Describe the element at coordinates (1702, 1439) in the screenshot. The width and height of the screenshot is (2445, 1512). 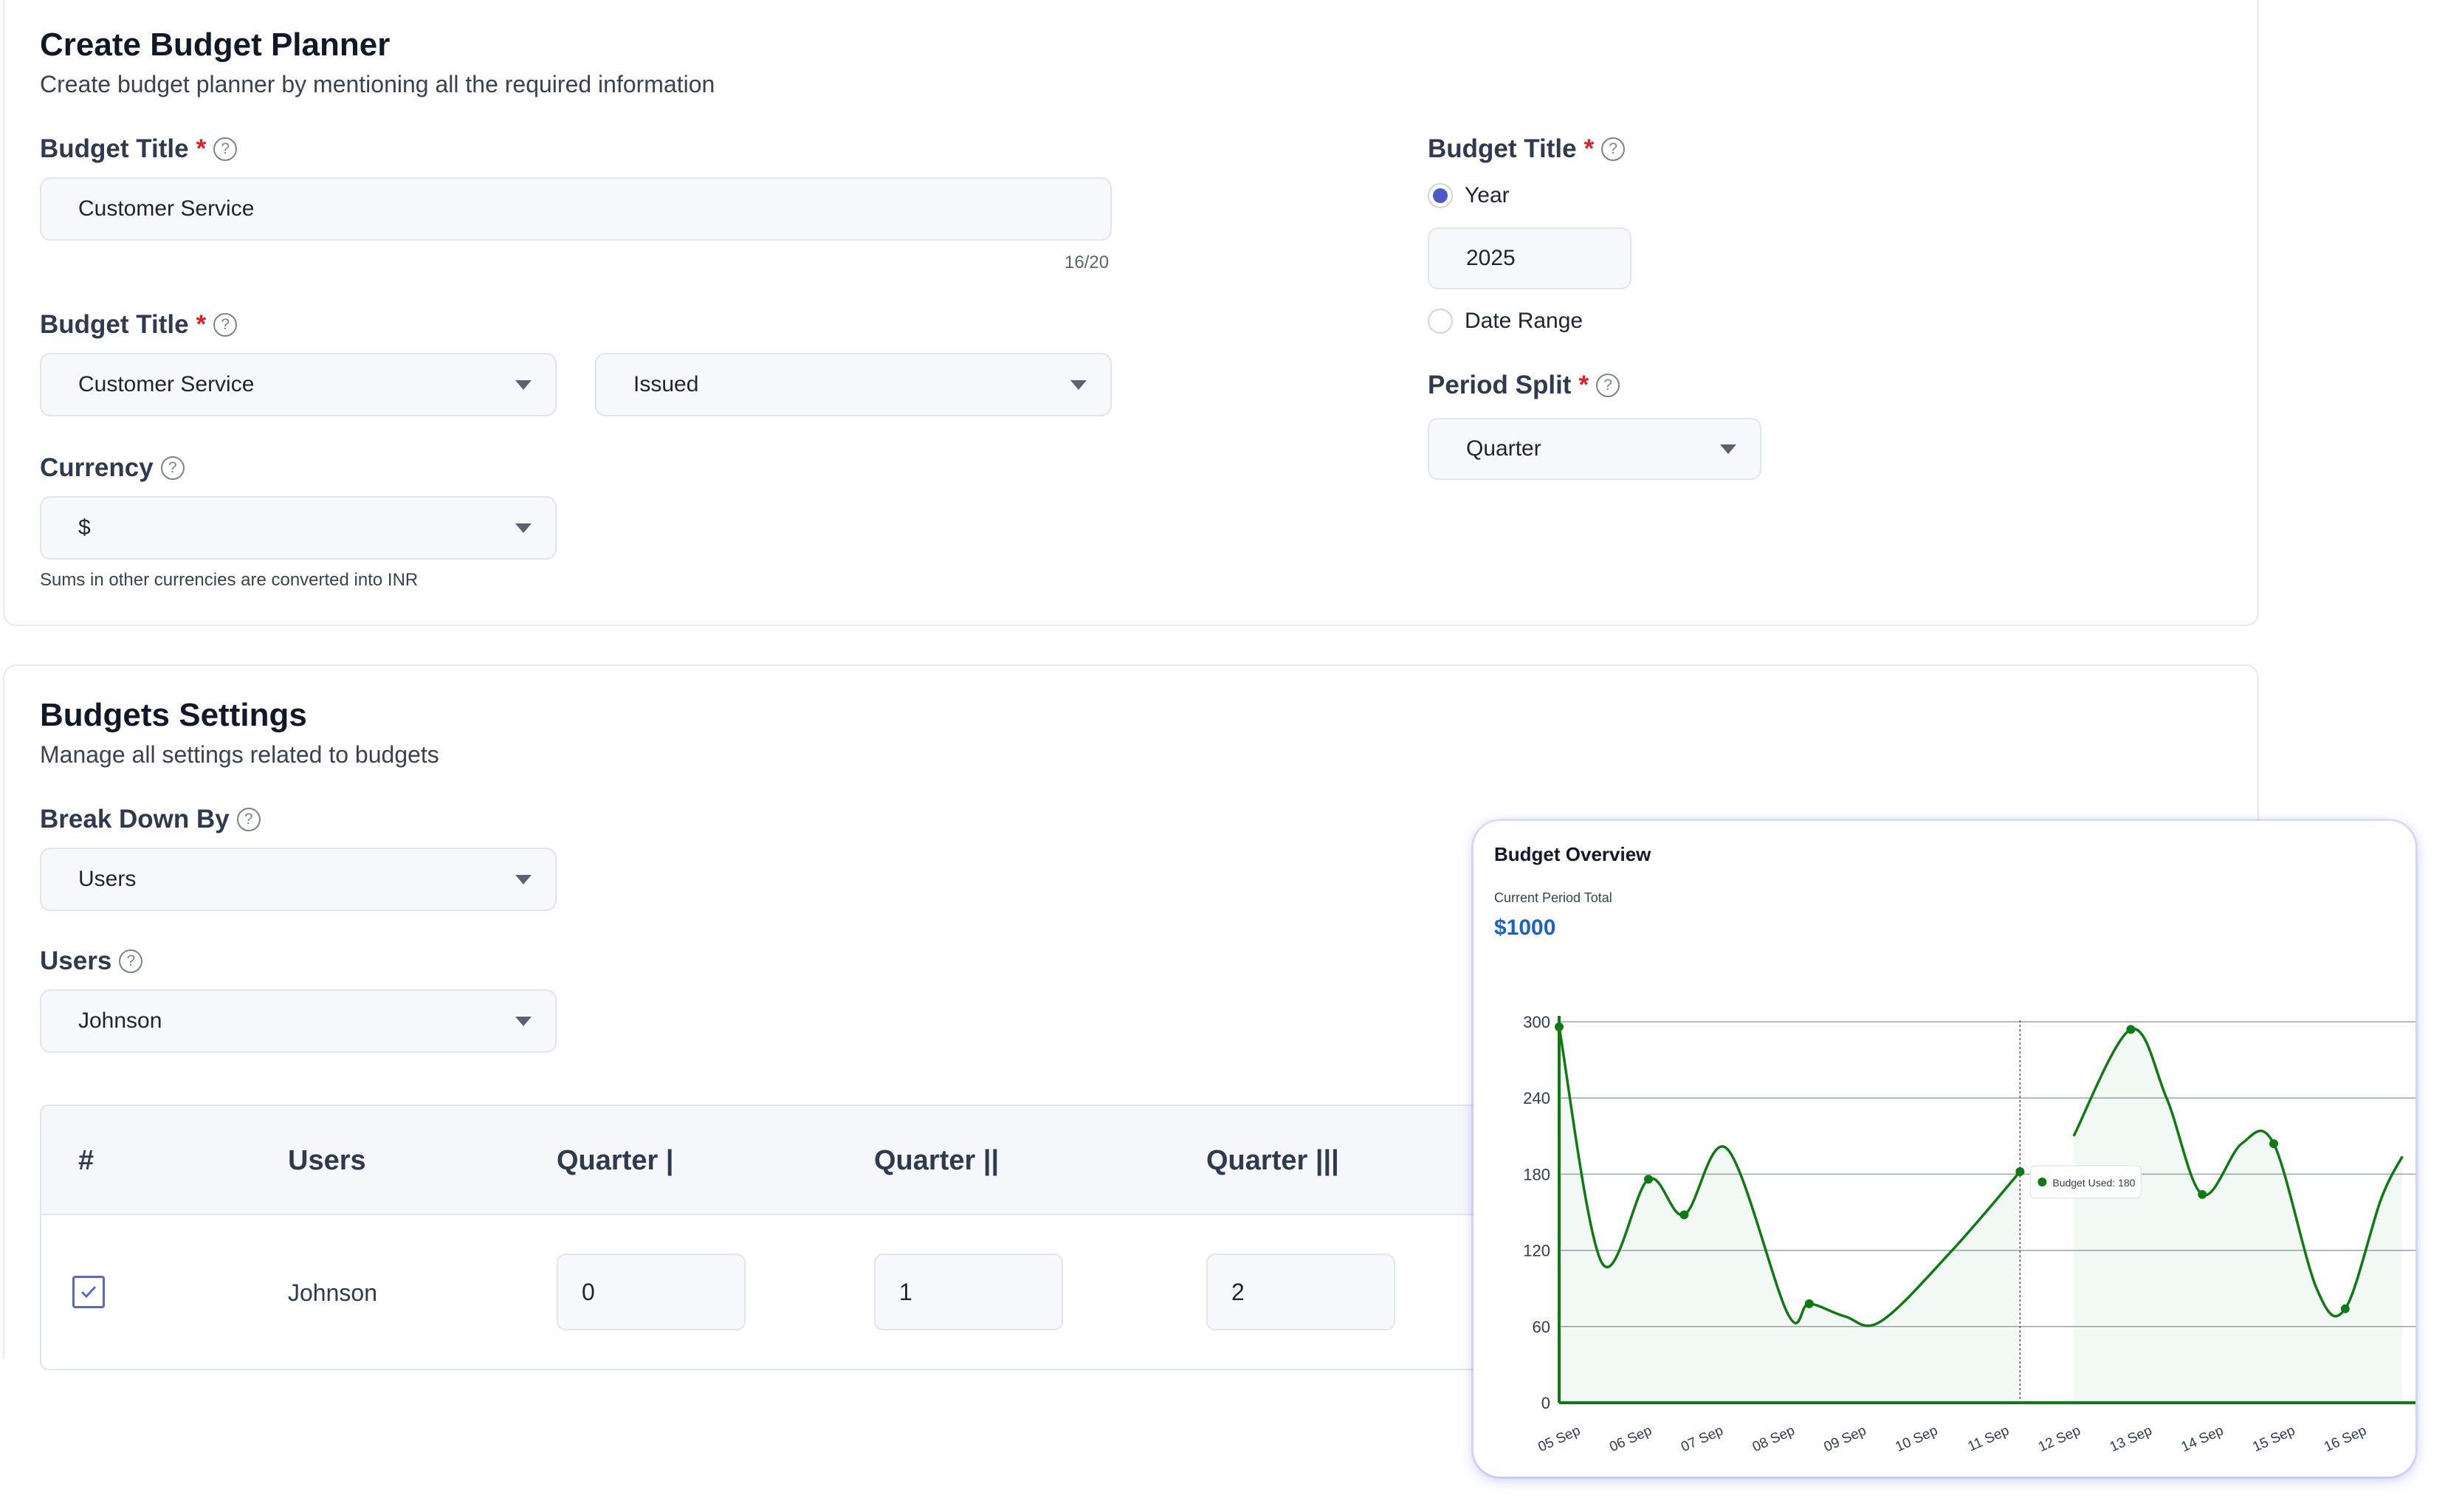
I see `x-tick-label: 07 Sep` at that location.